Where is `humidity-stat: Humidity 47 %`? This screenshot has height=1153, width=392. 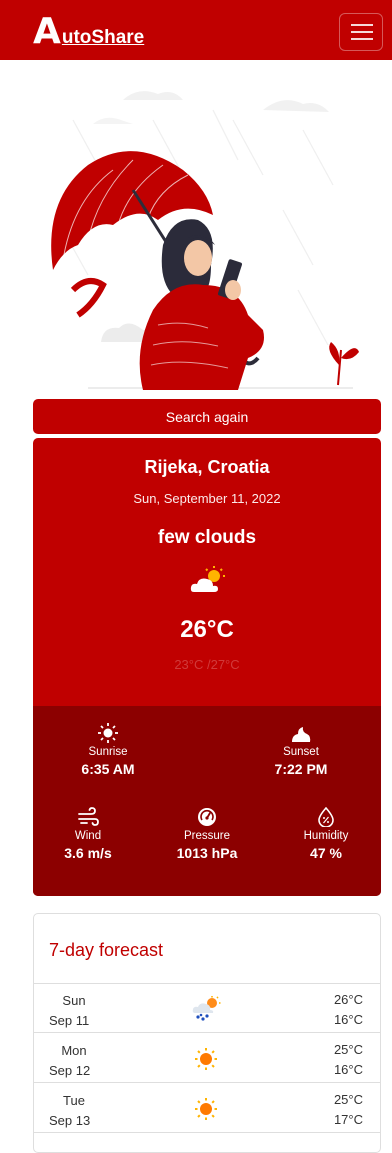 humidity-stat: Humidity 47 % is located at coordinates (326, 833).